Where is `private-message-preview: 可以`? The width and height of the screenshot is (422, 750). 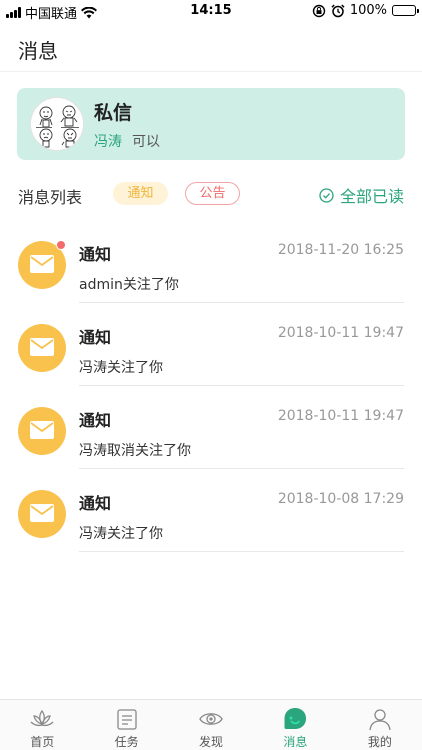 private-message-preview: 可以 is located at coordinates (146, 142).